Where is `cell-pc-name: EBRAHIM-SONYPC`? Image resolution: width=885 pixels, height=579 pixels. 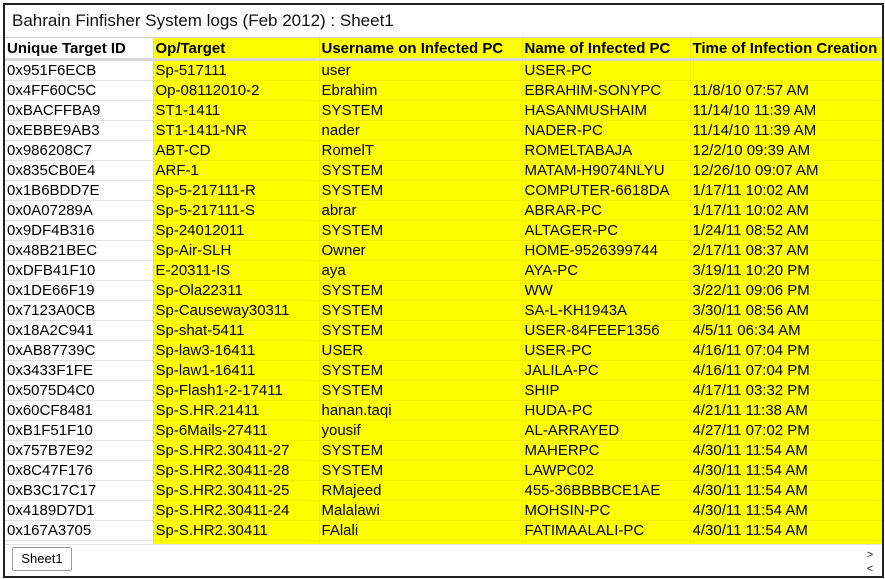 cell-pc-name: EBRAHIM-SONYPC is located at coordinates (606, 90).